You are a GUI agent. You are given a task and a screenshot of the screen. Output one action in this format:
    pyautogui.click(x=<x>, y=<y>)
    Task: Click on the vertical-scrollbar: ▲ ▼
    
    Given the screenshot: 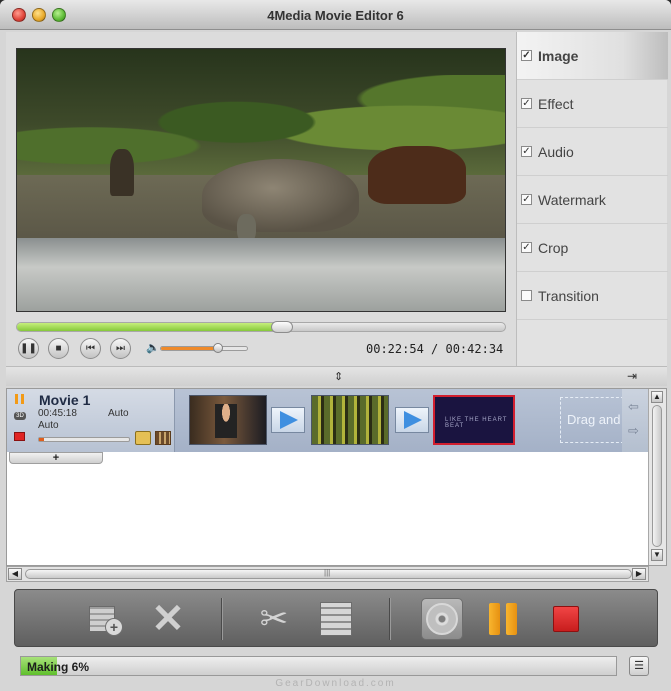 What is the action you would take?
    pyautogui.click(x=657, y=477)
    